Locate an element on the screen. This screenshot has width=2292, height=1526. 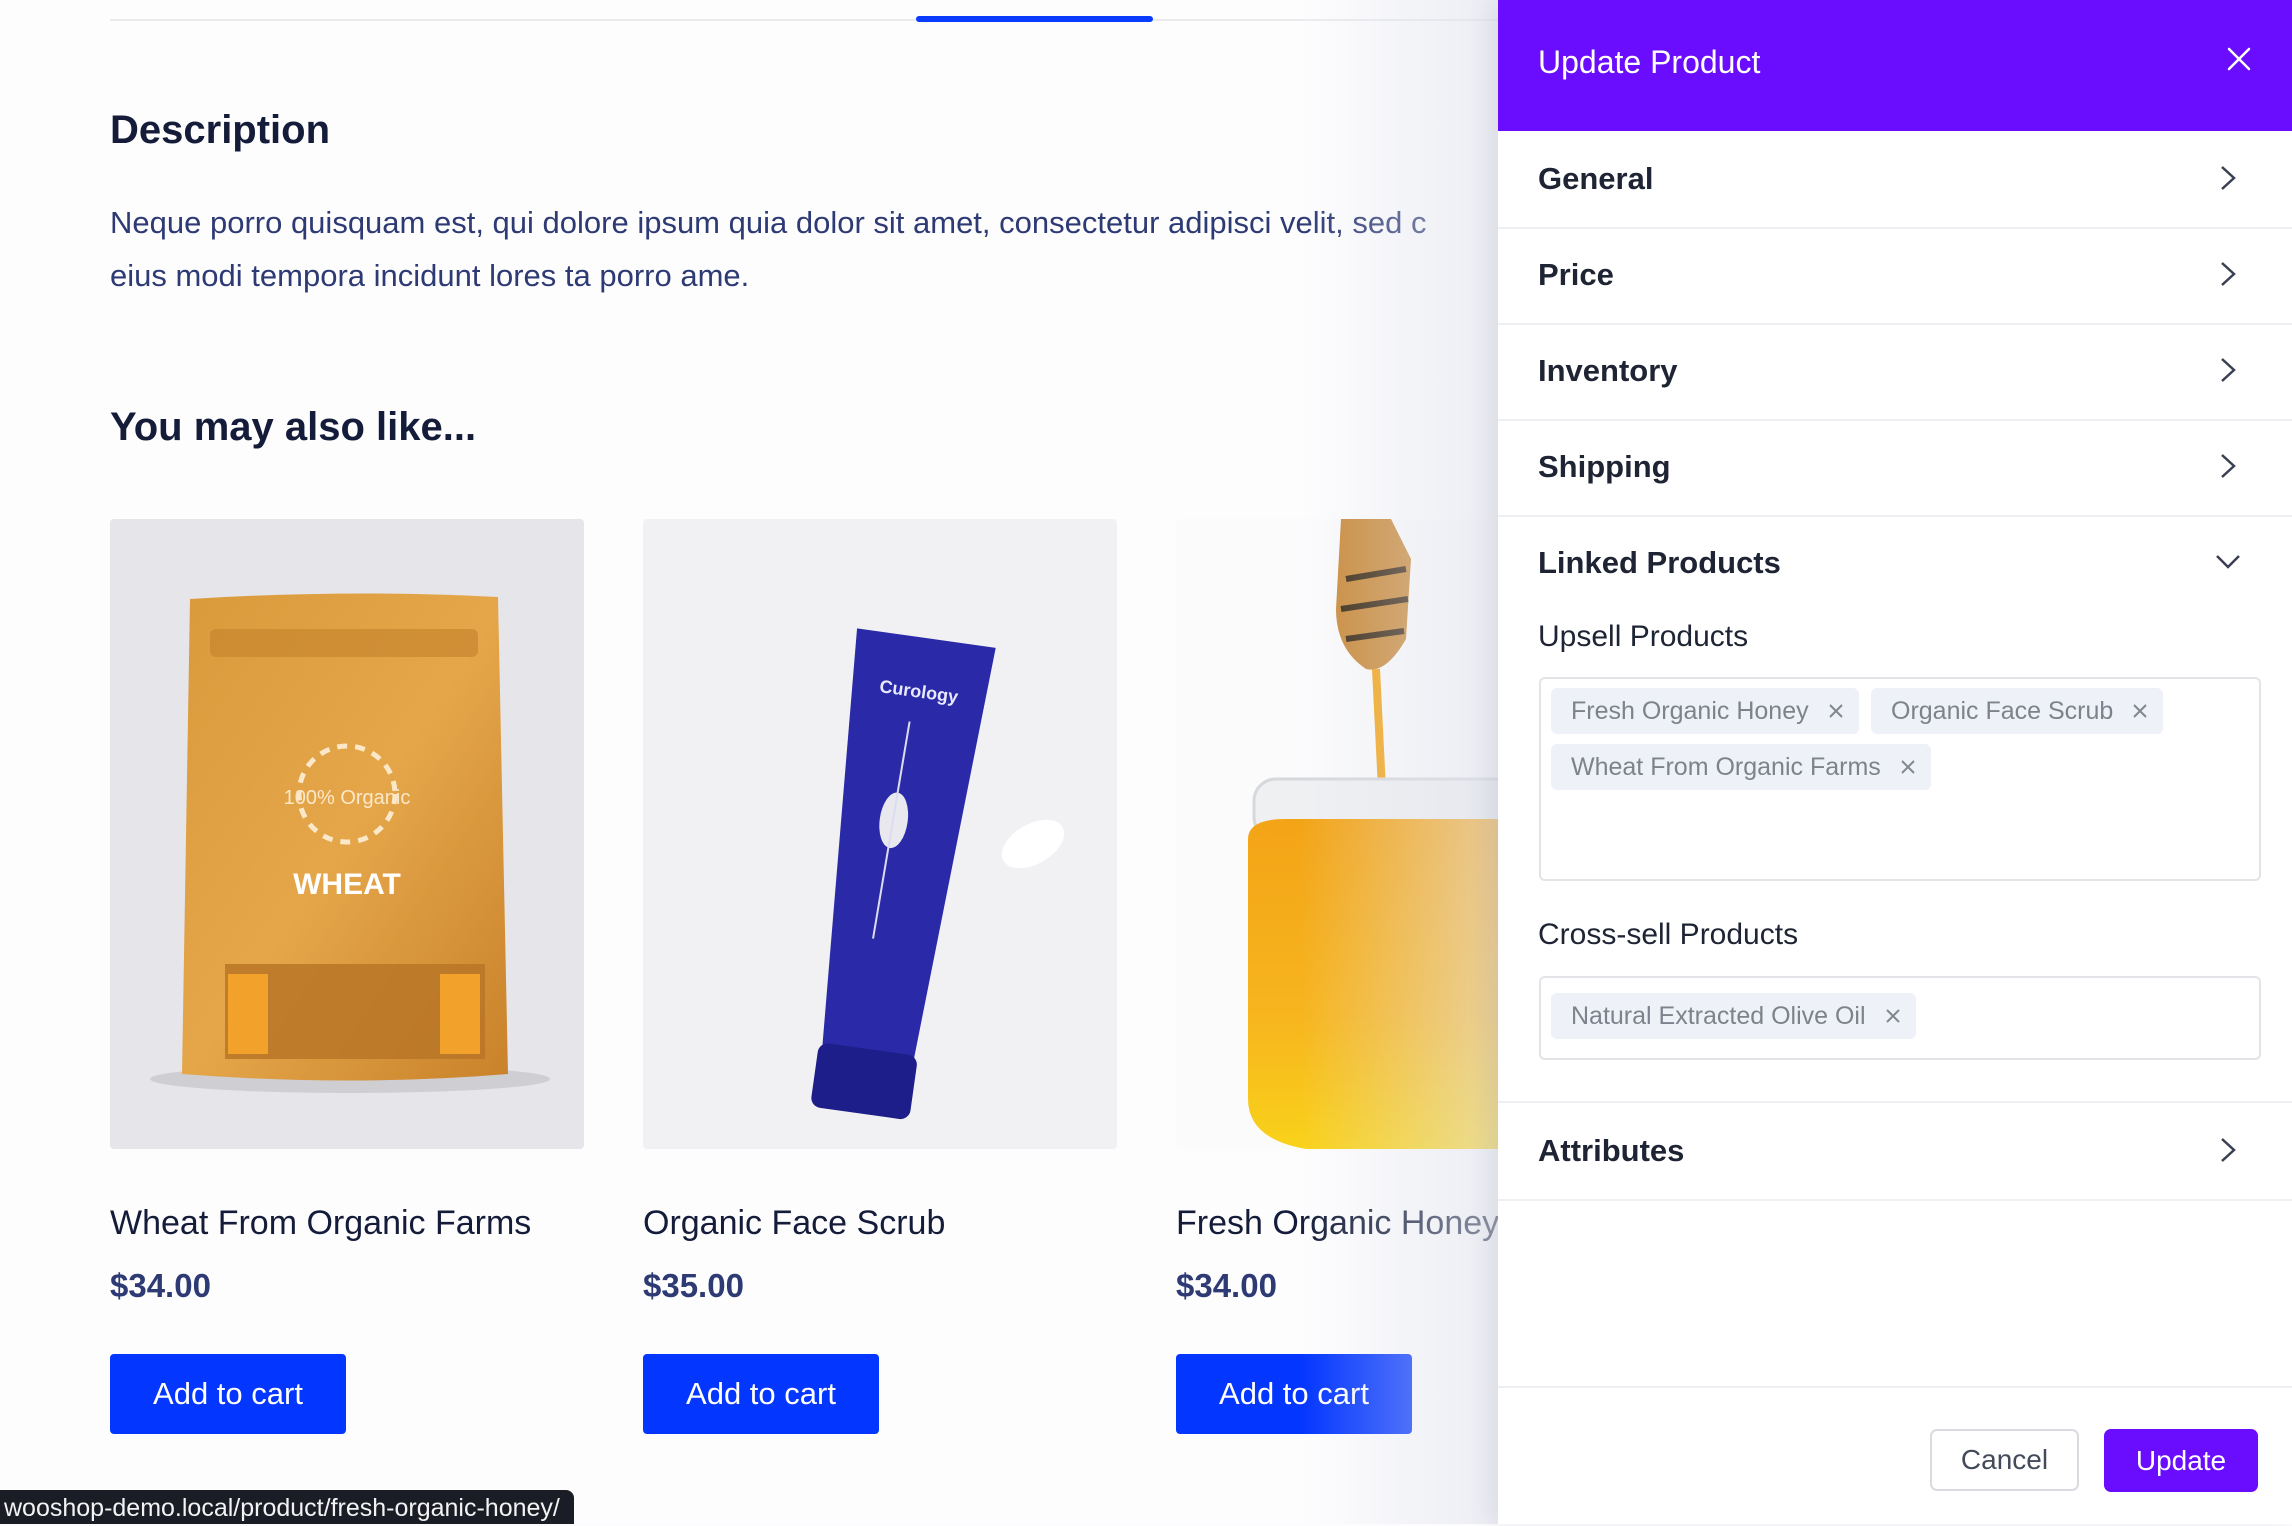
crosssell-products-input: Natural Extracted Olive Oil is located at coordinates (1900, 1018).